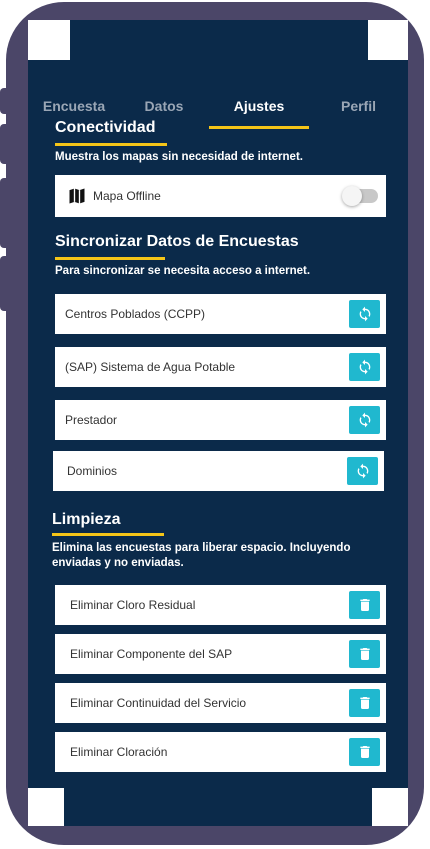  I want to click on delete-row-componente-sap: Eliminar Componente del SAP, so click(220, 654).